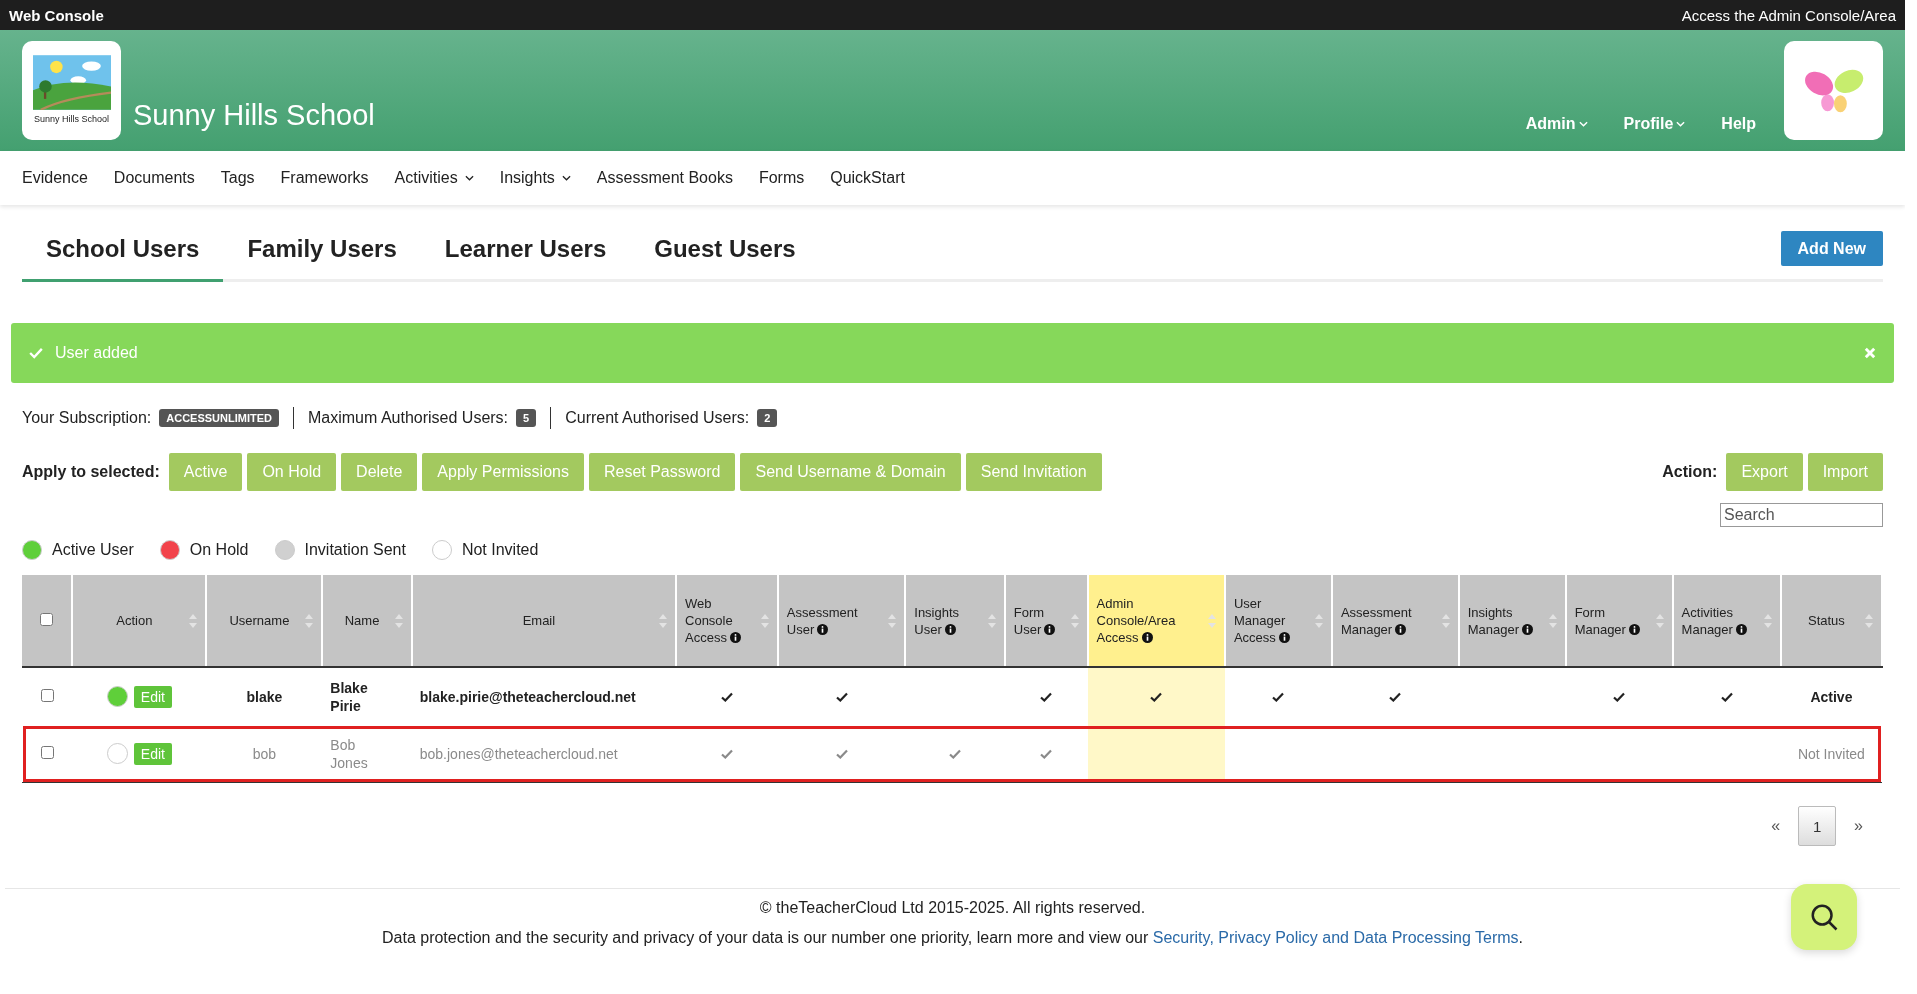 This screenshot has height=994, width=1917. Describe the element at coordinates (264, 621) in the screenshot. I see `column-header: Username` at that location.